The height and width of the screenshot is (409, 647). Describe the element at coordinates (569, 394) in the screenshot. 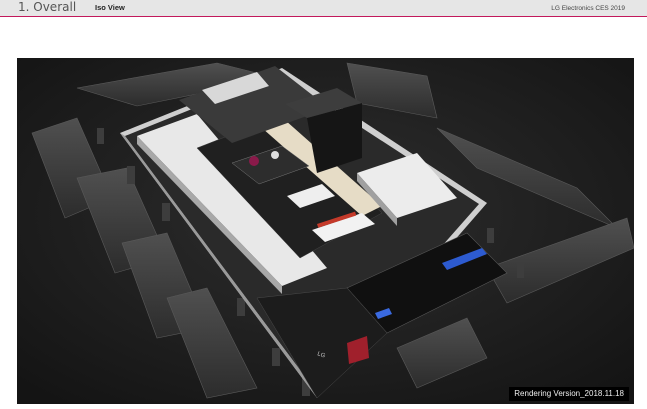

I see `render-version-caption: Rendering Version_2018.11.18` at that location.